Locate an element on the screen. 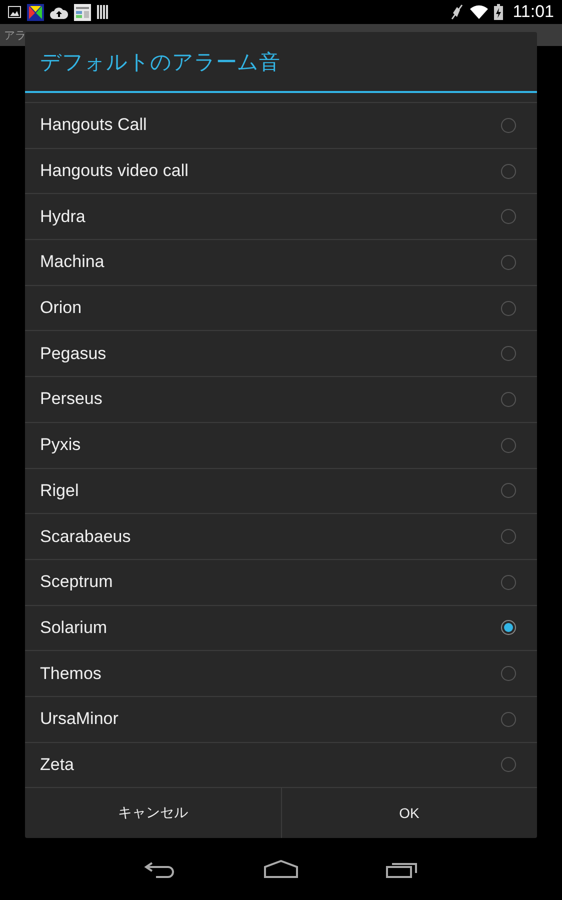 The image size is (562, 900). ringtone-option: Hangouts video call is located at coordinates (281, 171).